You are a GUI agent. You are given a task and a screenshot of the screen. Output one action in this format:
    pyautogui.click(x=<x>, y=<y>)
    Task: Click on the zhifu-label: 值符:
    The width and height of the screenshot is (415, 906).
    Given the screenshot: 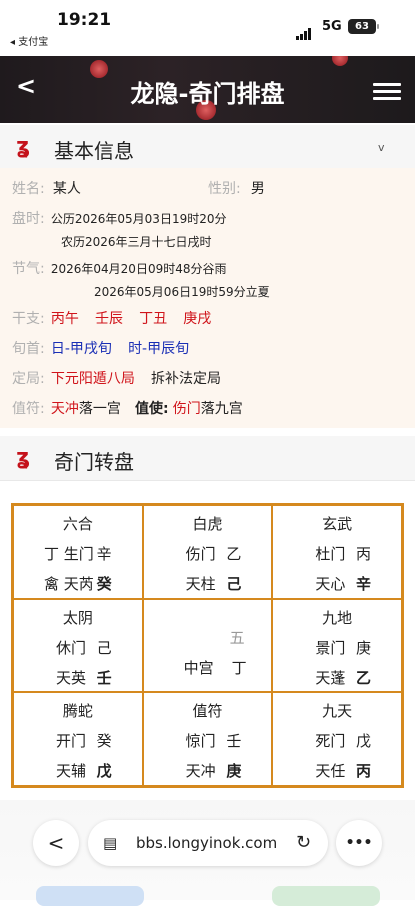 What is the action you would take?
    pyautogui.click(x=28, y=409)
    